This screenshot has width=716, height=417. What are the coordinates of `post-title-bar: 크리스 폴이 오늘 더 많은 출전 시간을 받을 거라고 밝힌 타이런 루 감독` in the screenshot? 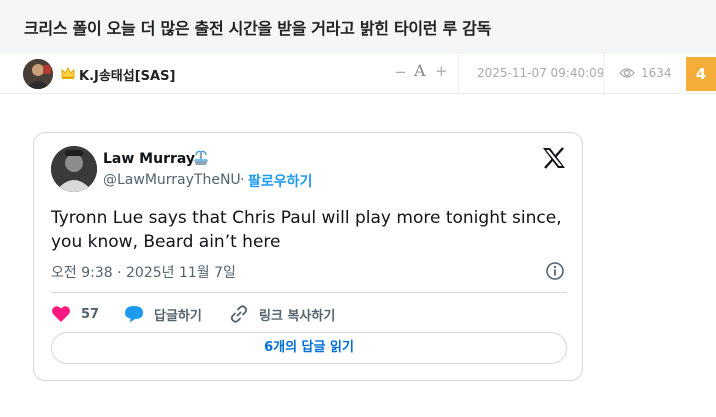 It's located at (358, 27).